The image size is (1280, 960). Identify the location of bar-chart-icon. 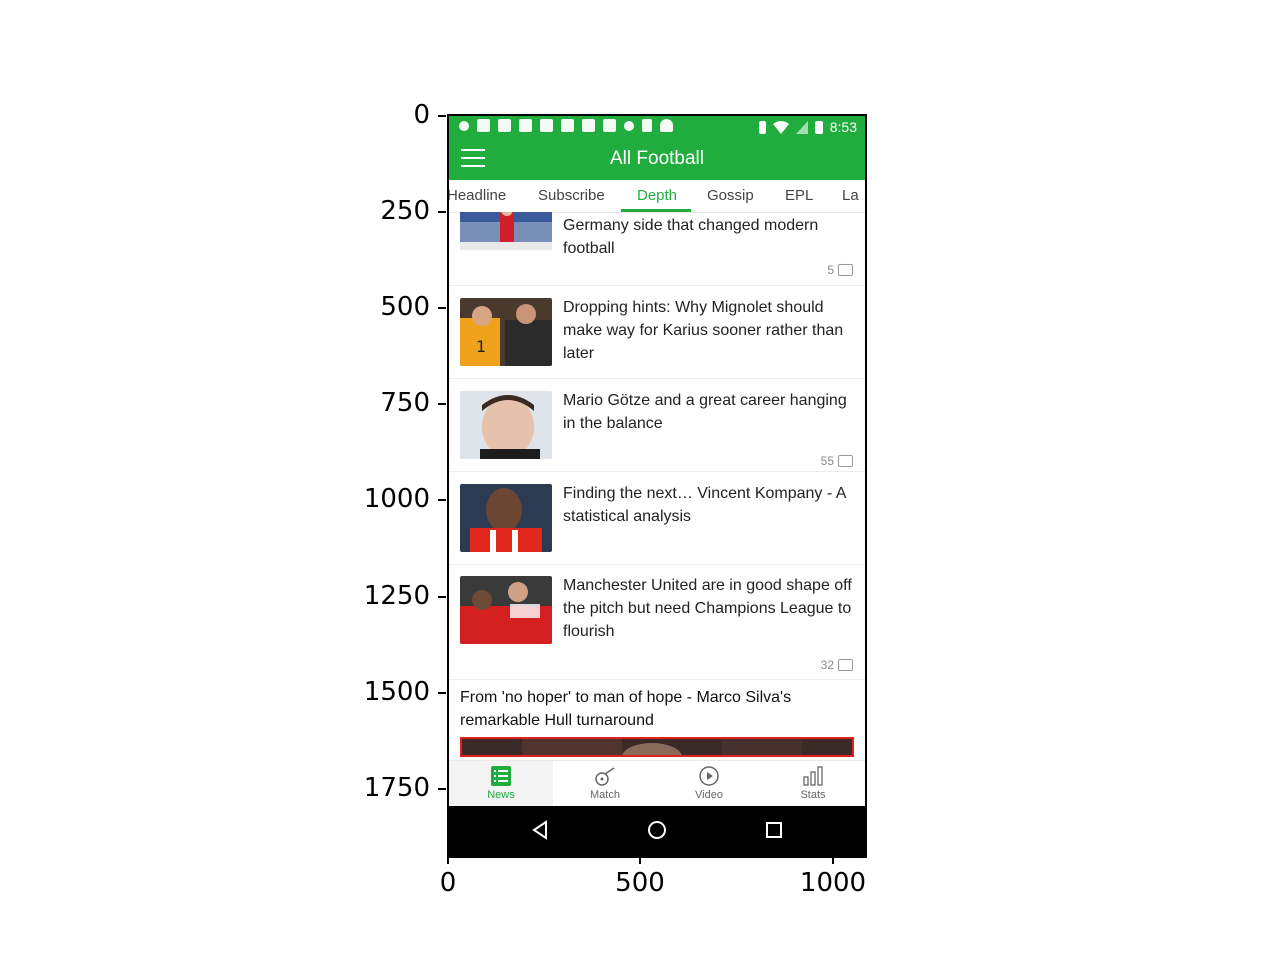
(813, 776).